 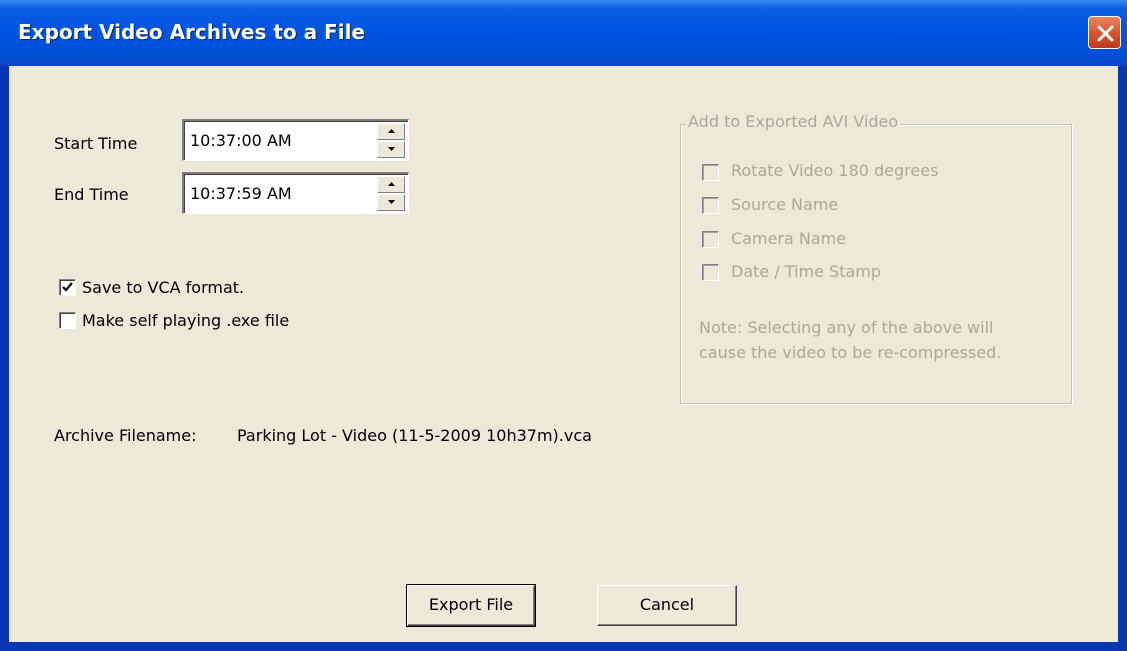 I want to click on archive-filename-label: Archive Filename:, so click(x=125, y=435).